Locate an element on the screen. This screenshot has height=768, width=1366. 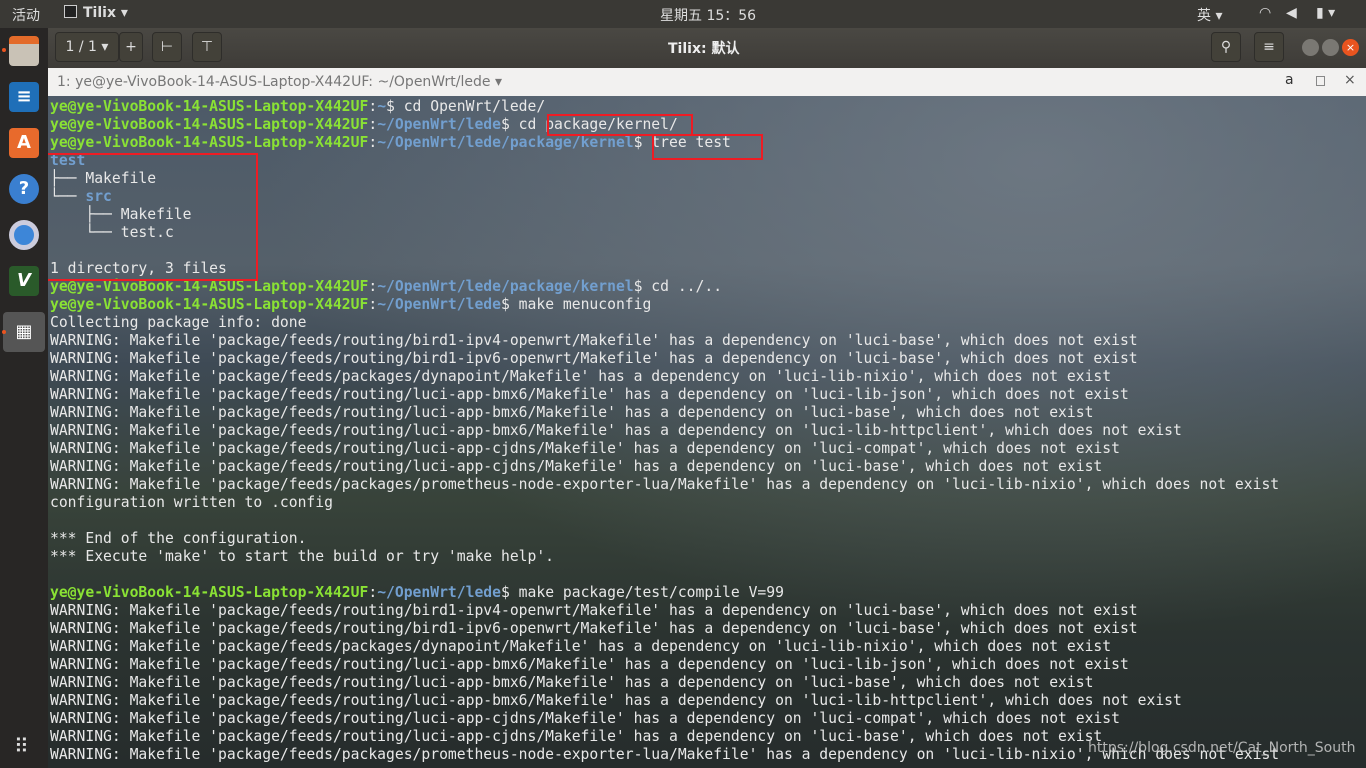
output-text: configuration written to .config is located at coordinates (191, 502).